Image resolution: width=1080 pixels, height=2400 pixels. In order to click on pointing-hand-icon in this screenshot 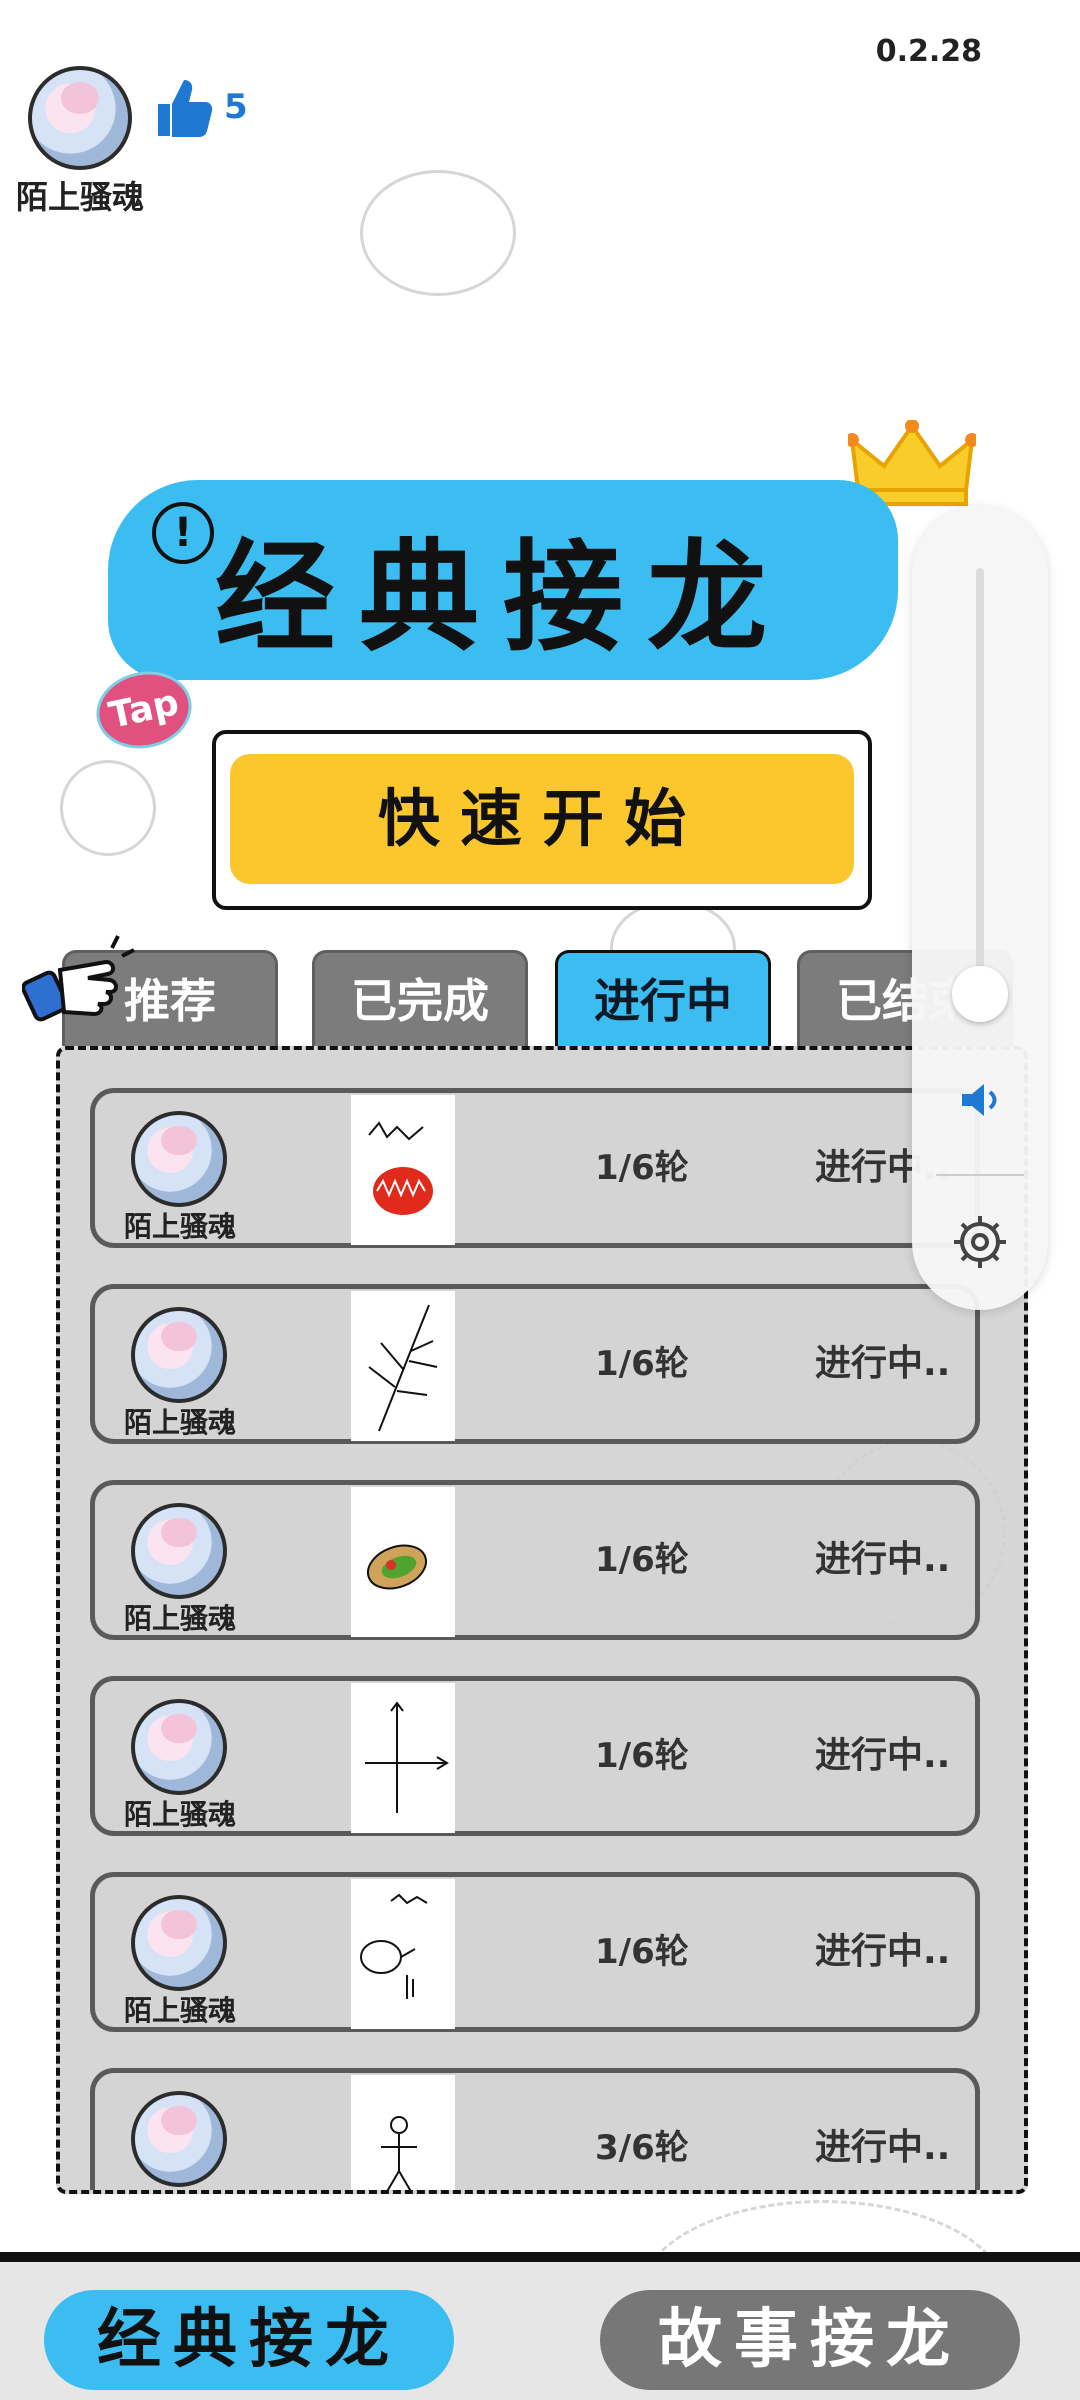, I will do `click(81, 985)`.